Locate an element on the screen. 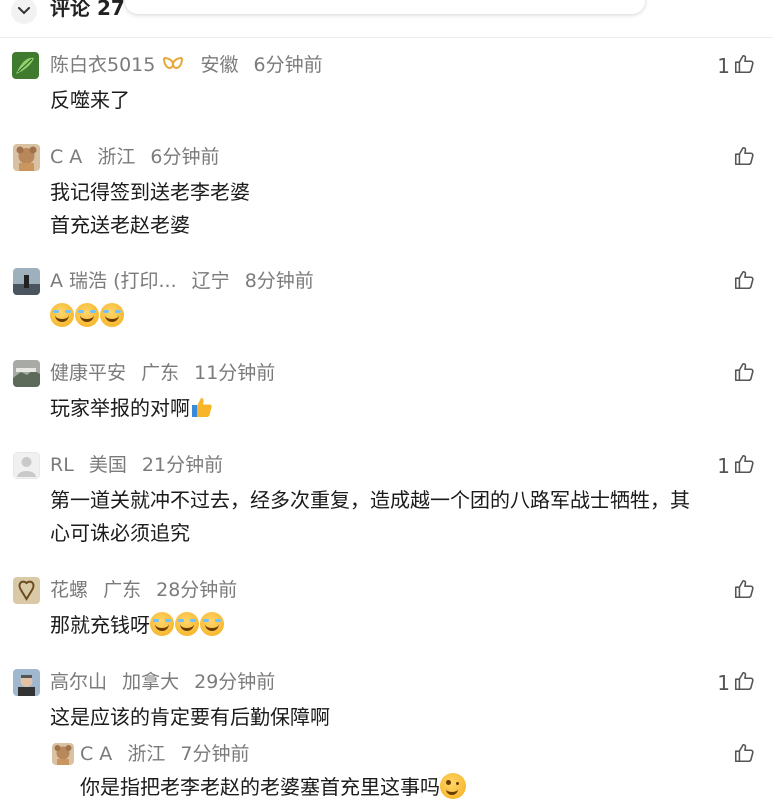 This screenshot has width=773, height=804. timestamp: 8分钟前 is located at coordinates (279, 281).